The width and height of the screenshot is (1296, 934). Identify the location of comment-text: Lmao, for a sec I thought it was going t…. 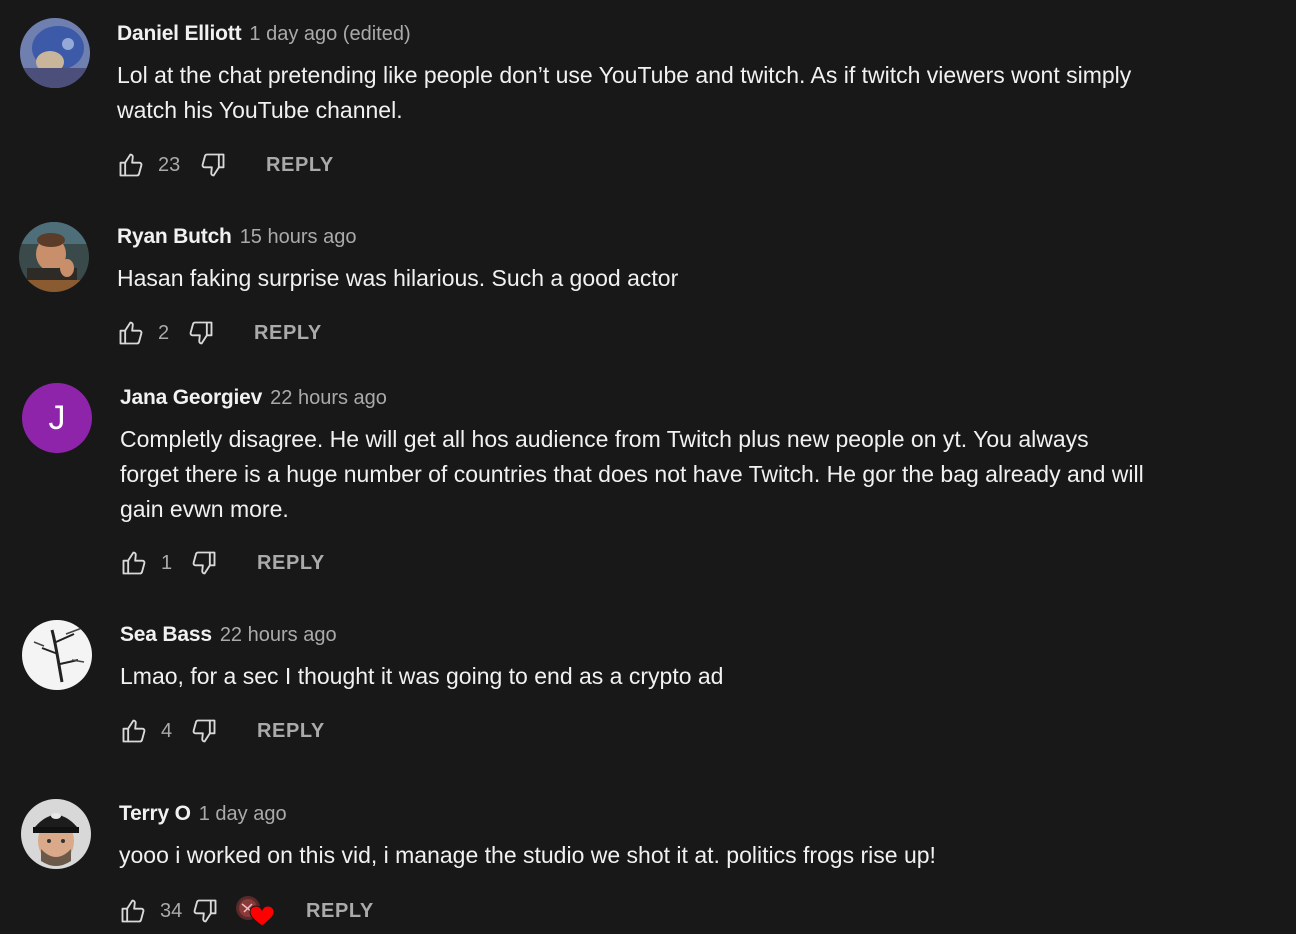
(680, 676).